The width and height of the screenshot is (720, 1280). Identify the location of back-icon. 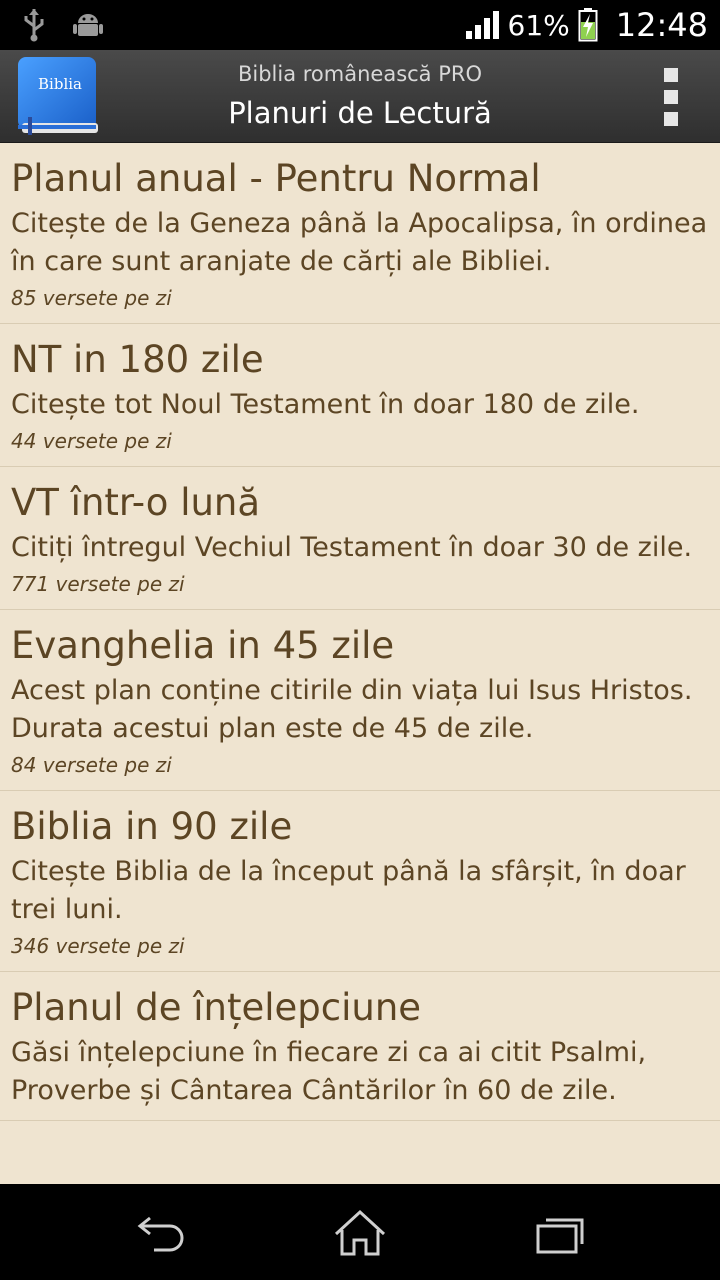
(162, 1233).